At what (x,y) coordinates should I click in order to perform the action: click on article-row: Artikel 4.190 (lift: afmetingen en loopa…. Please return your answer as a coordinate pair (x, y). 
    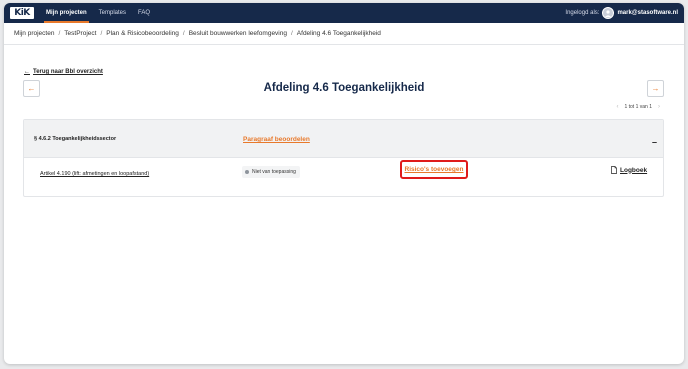
    Looking at the image, I should click on (343, 177).